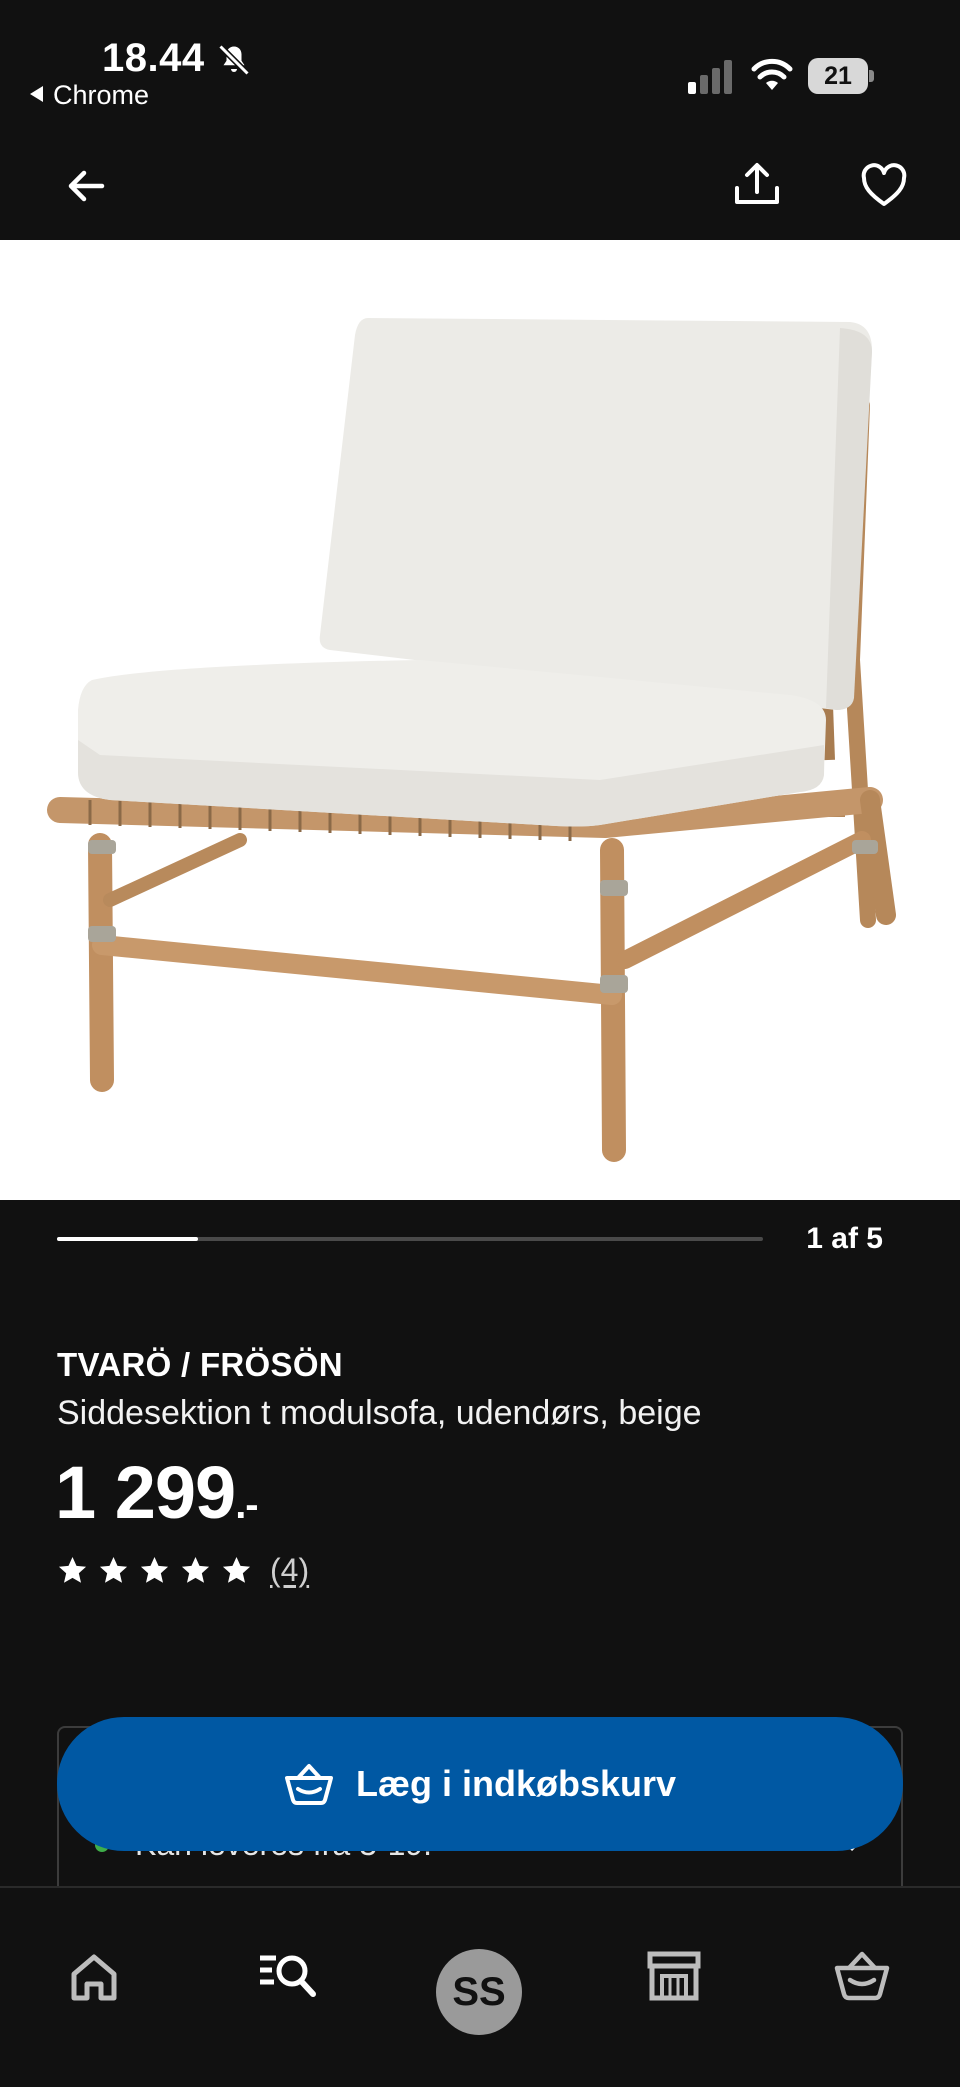  I want to click on top-navigation, so click(480, 190).